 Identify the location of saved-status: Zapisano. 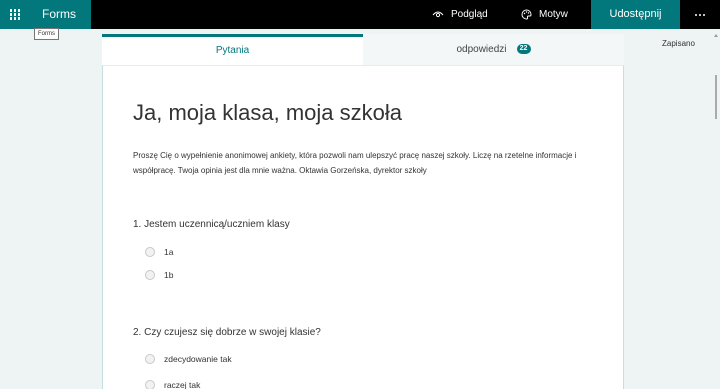
(678, 43).